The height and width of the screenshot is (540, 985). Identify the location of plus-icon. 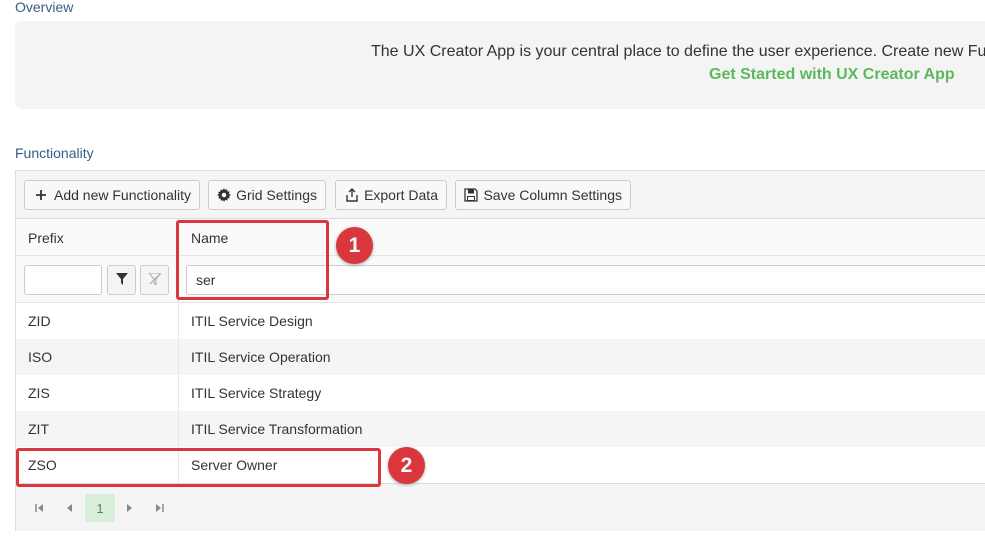
(41, 195).